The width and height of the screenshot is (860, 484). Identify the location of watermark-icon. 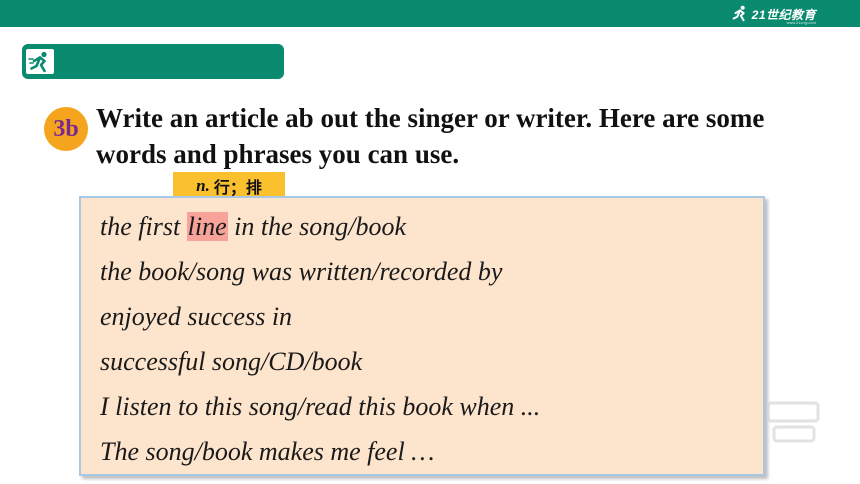
(793, 422).